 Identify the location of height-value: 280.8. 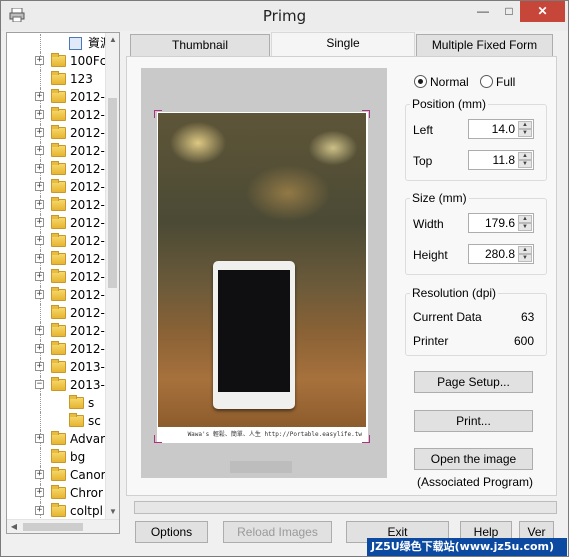
(500, 254).